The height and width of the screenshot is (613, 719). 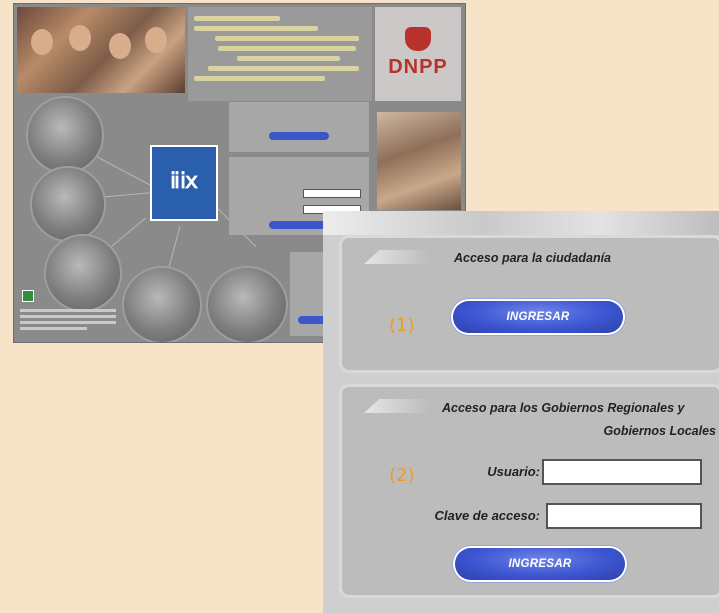 I want to click on mini-citizen-access-box, so click(x=299, y=127).